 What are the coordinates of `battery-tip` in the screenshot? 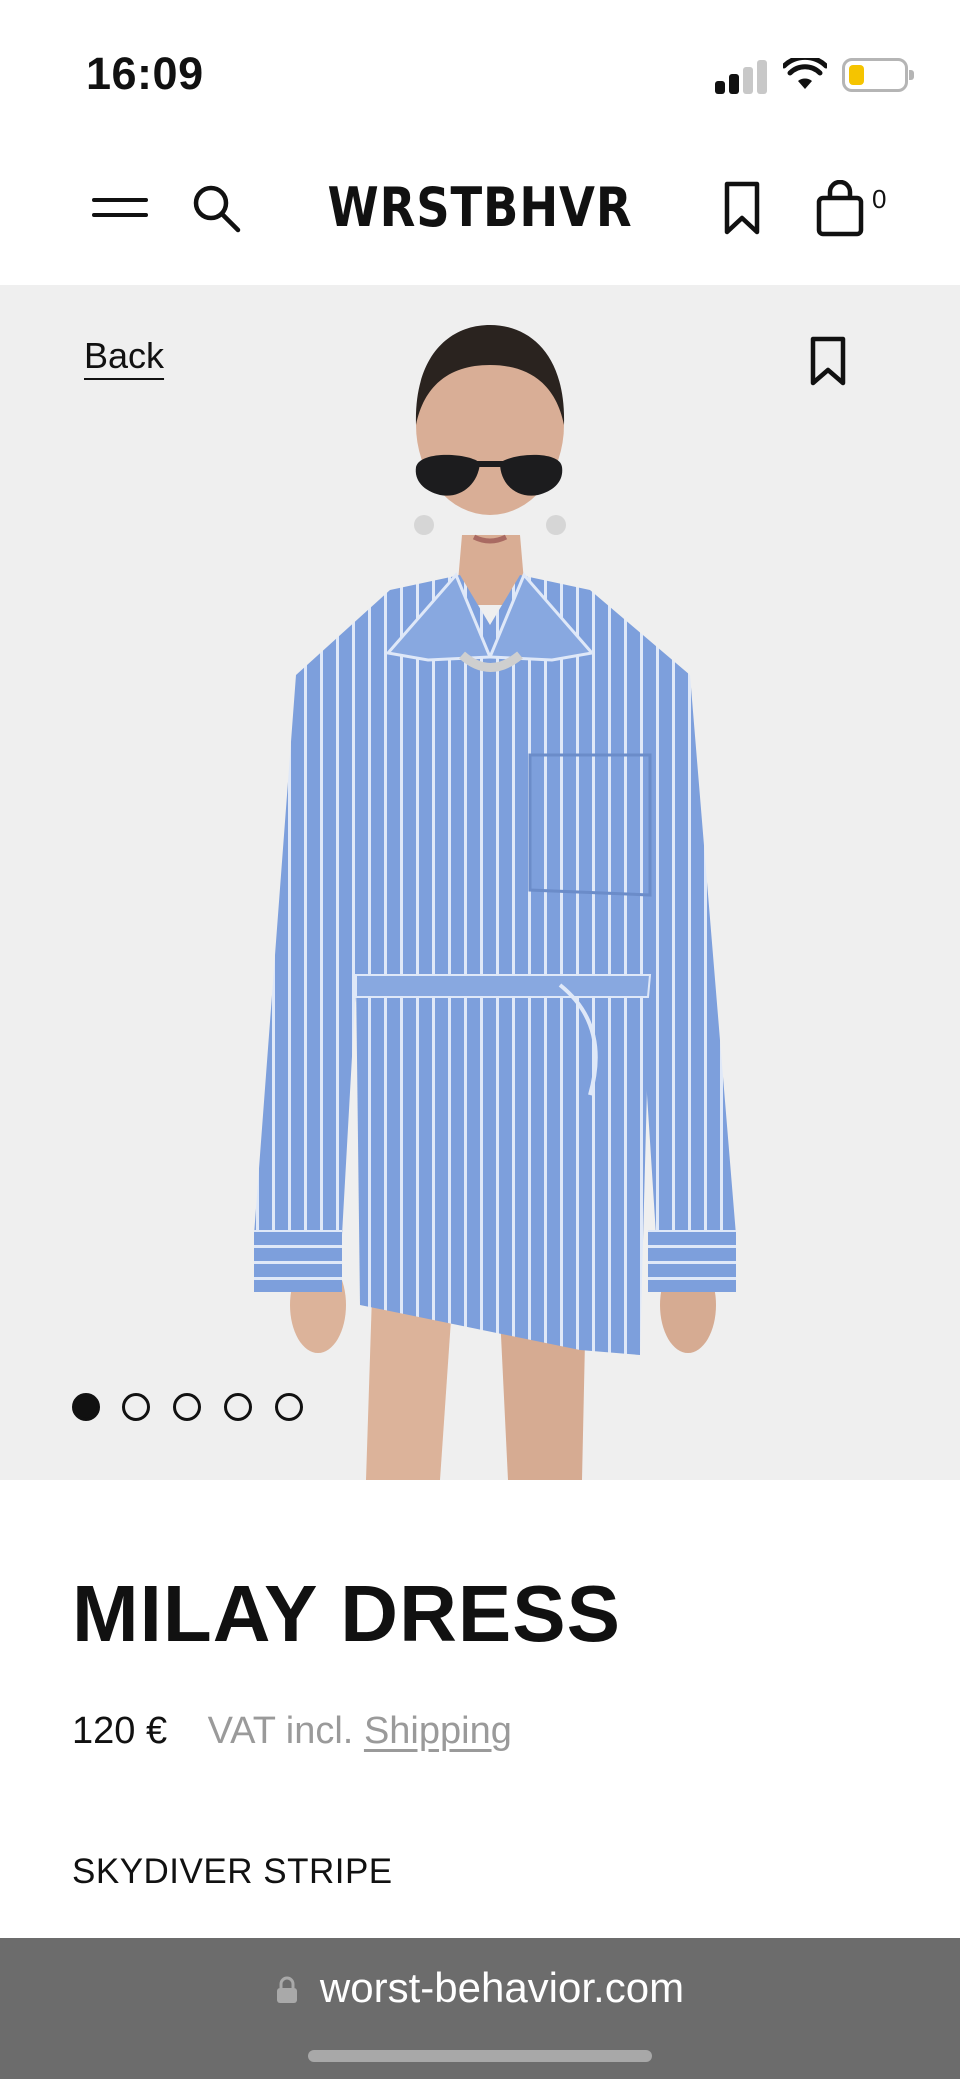 It's located at (911, 75).